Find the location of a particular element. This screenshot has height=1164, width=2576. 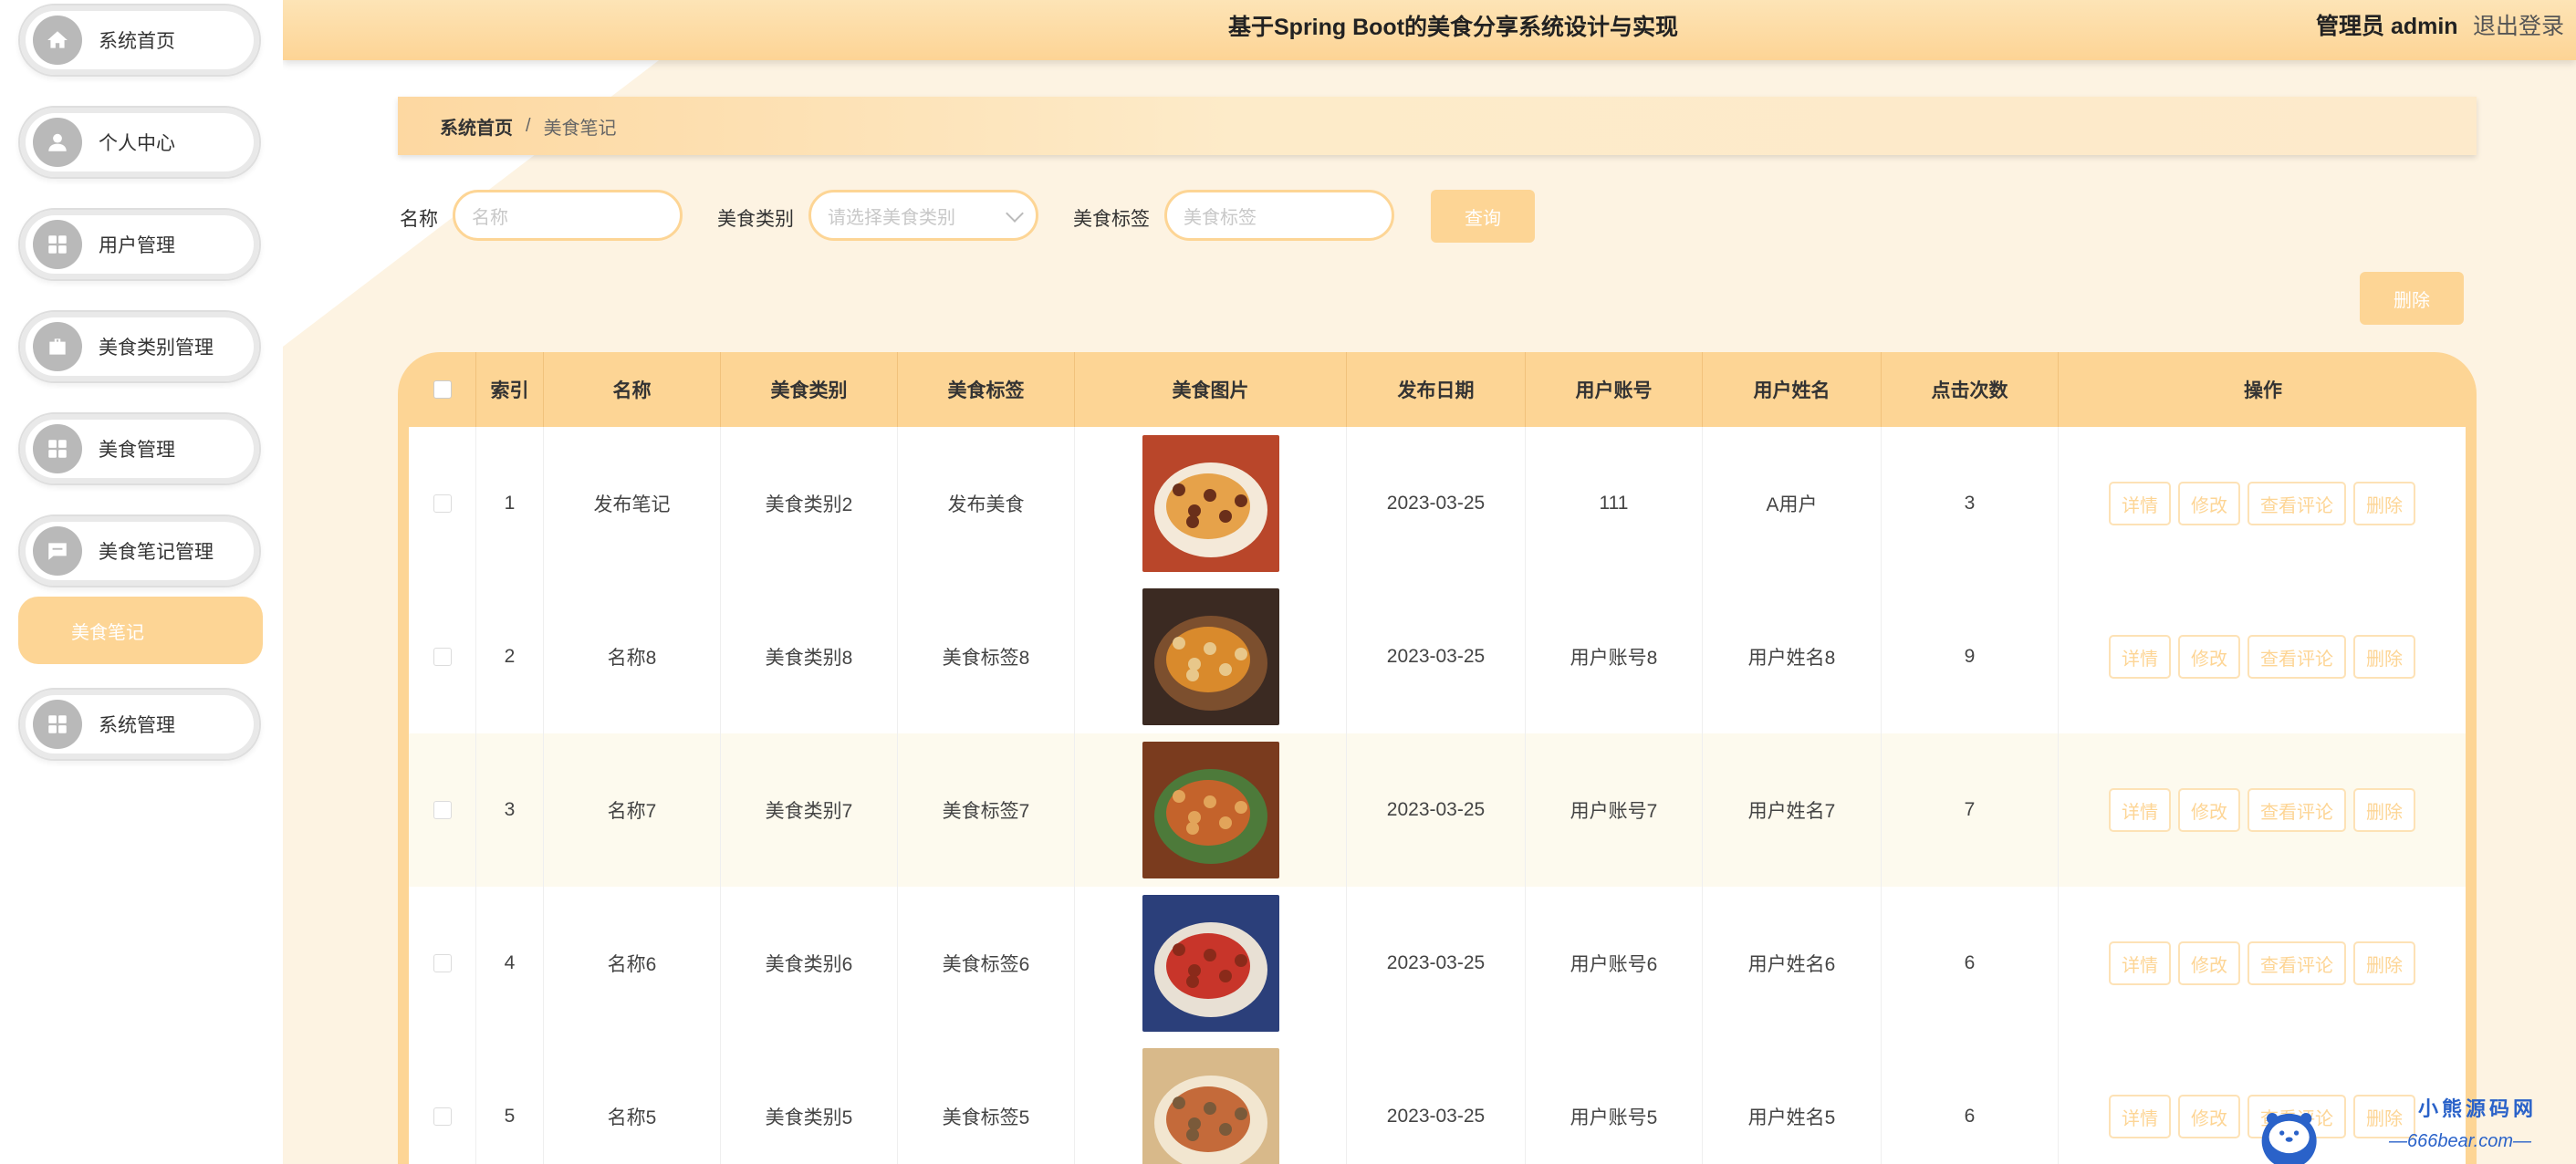

cell-name: 名称7 is located at coordinates (632, 810).